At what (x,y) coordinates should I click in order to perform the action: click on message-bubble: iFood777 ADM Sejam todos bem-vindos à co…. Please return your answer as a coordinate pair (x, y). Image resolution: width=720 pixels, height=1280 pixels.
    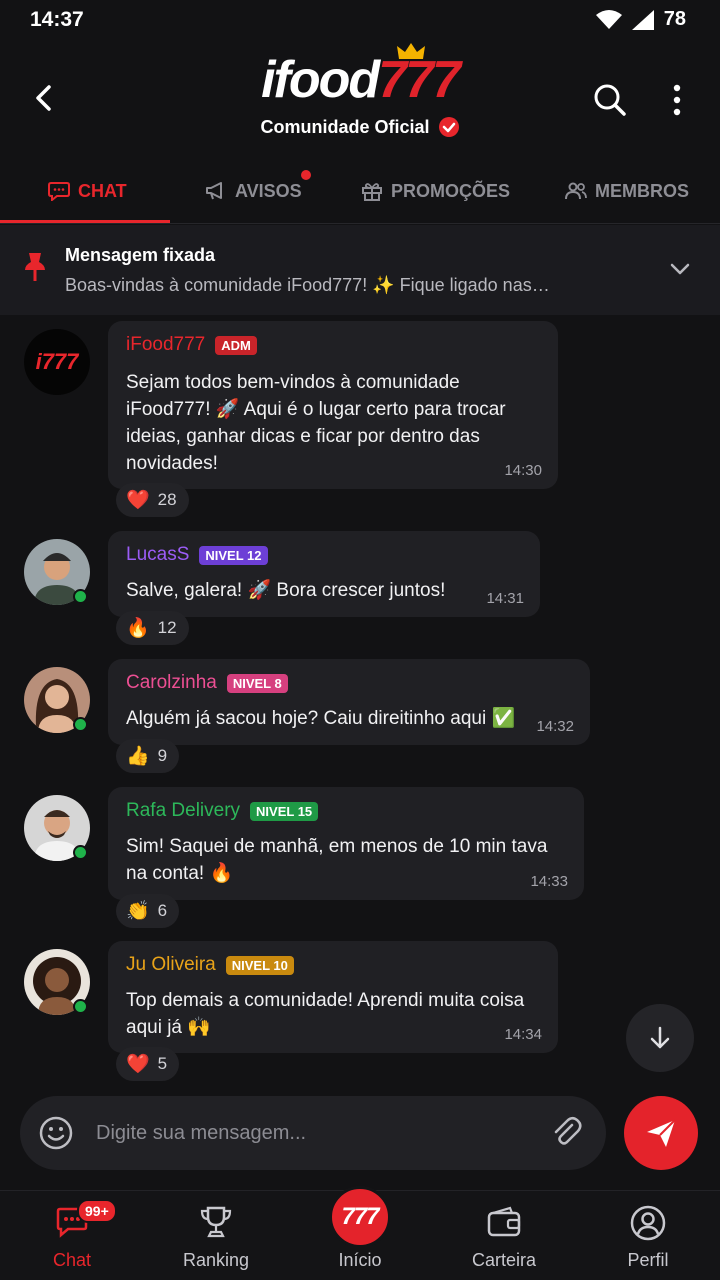
    Looking at the image, I should click on (333, 405).